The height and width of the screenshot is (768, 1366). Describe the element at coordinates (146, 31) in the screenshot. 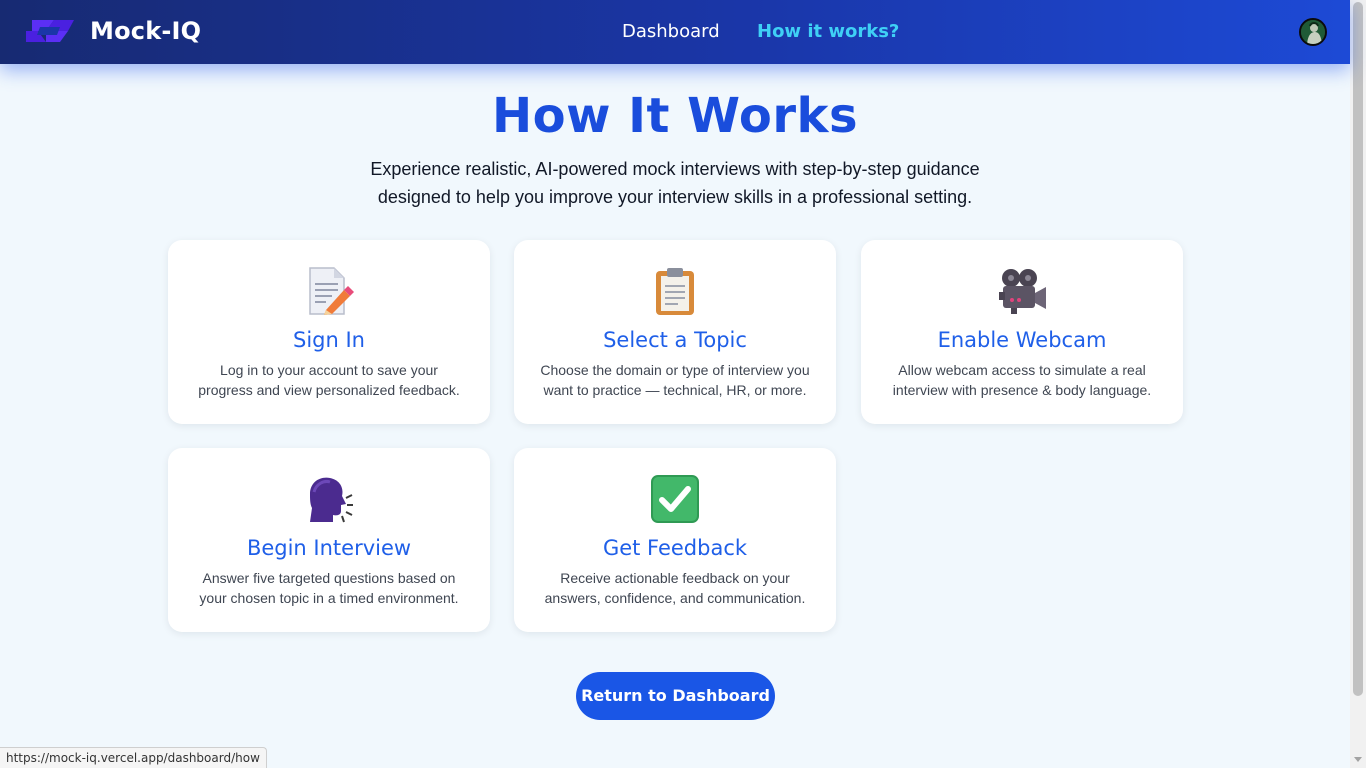

I see `brand-name: Mock-IQ` at that location.